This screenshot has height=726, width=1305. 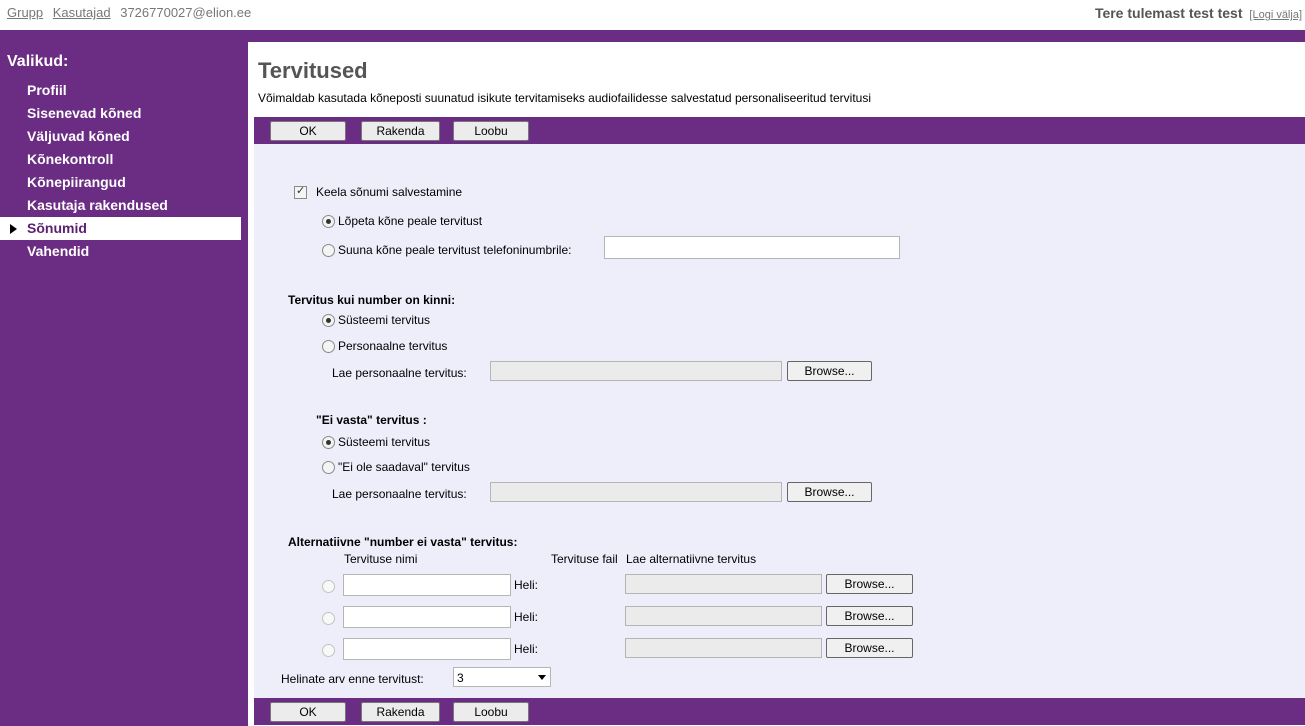 What do you see at coordinates (1168, 13) in the screenshot?
I see `welcome-text: Tere tulemast test test` at bounding box center [1168, 13].